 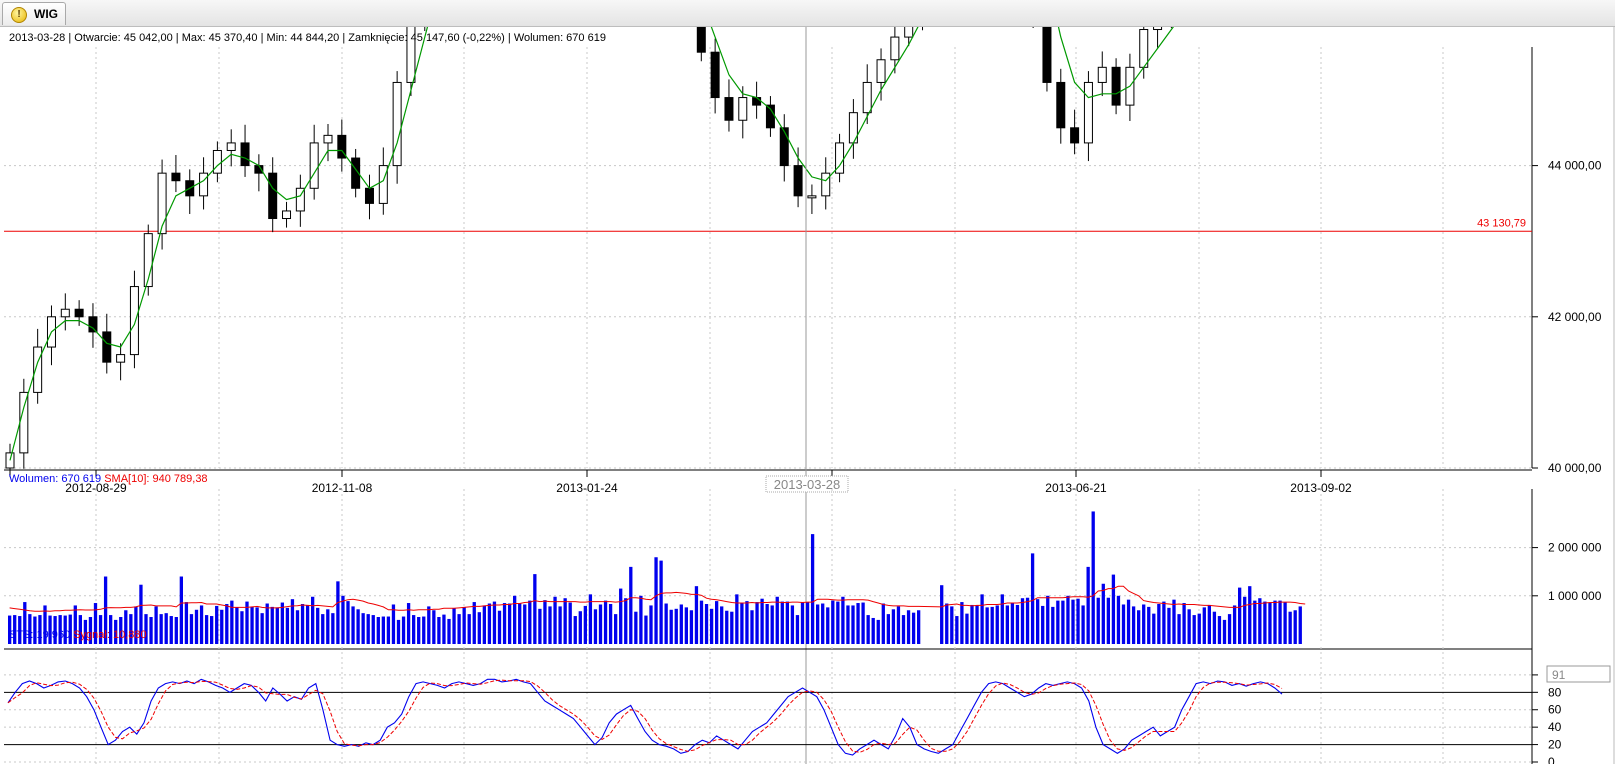 What do you see at coordinates (156, 479) in the screenshot?
I see `volume-info-sma: SMA[10]: 940 789,38` at bounding box center [156, 479].